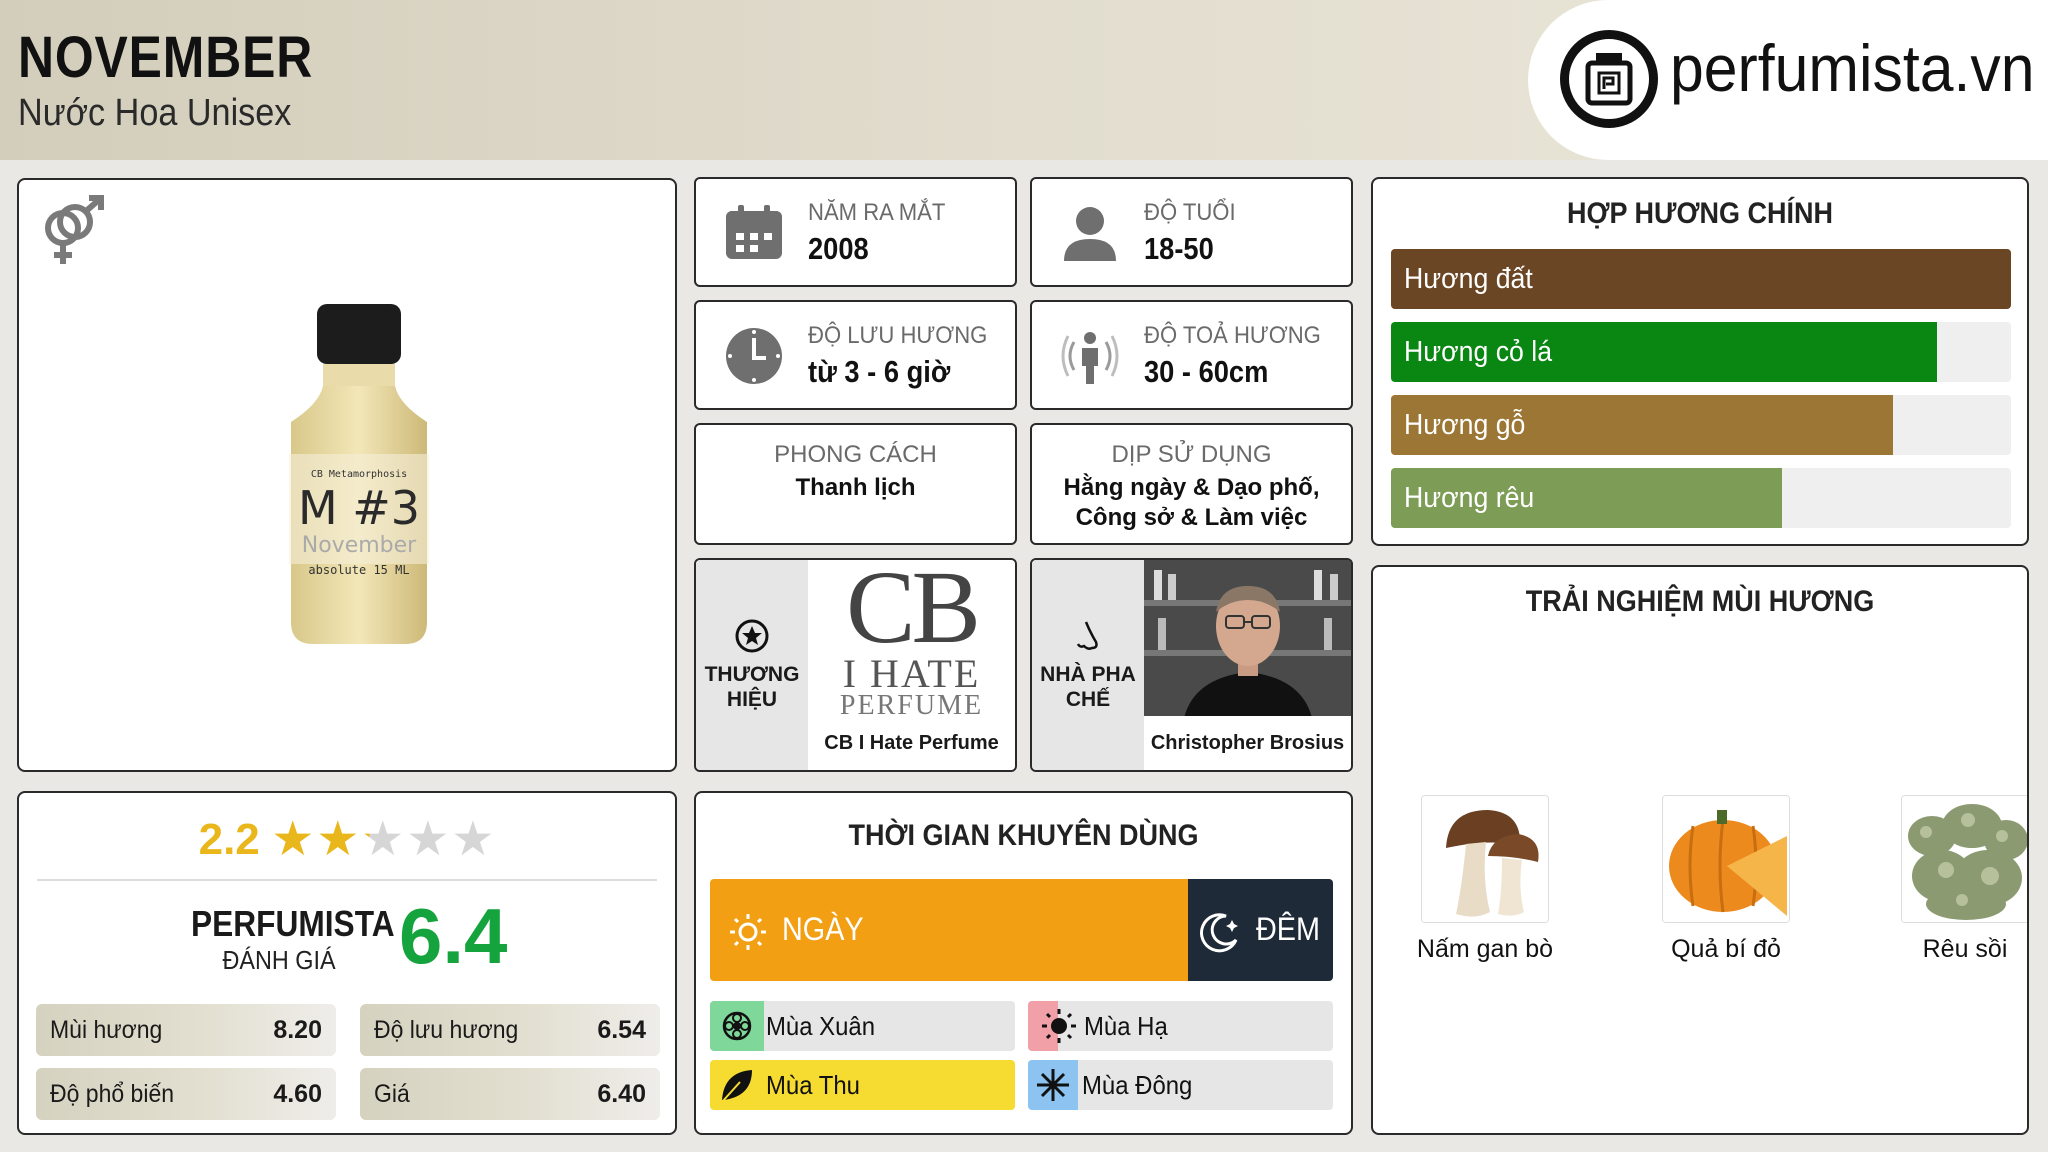  I want to click on style-value: Thanh lịch, so click(855, 487).